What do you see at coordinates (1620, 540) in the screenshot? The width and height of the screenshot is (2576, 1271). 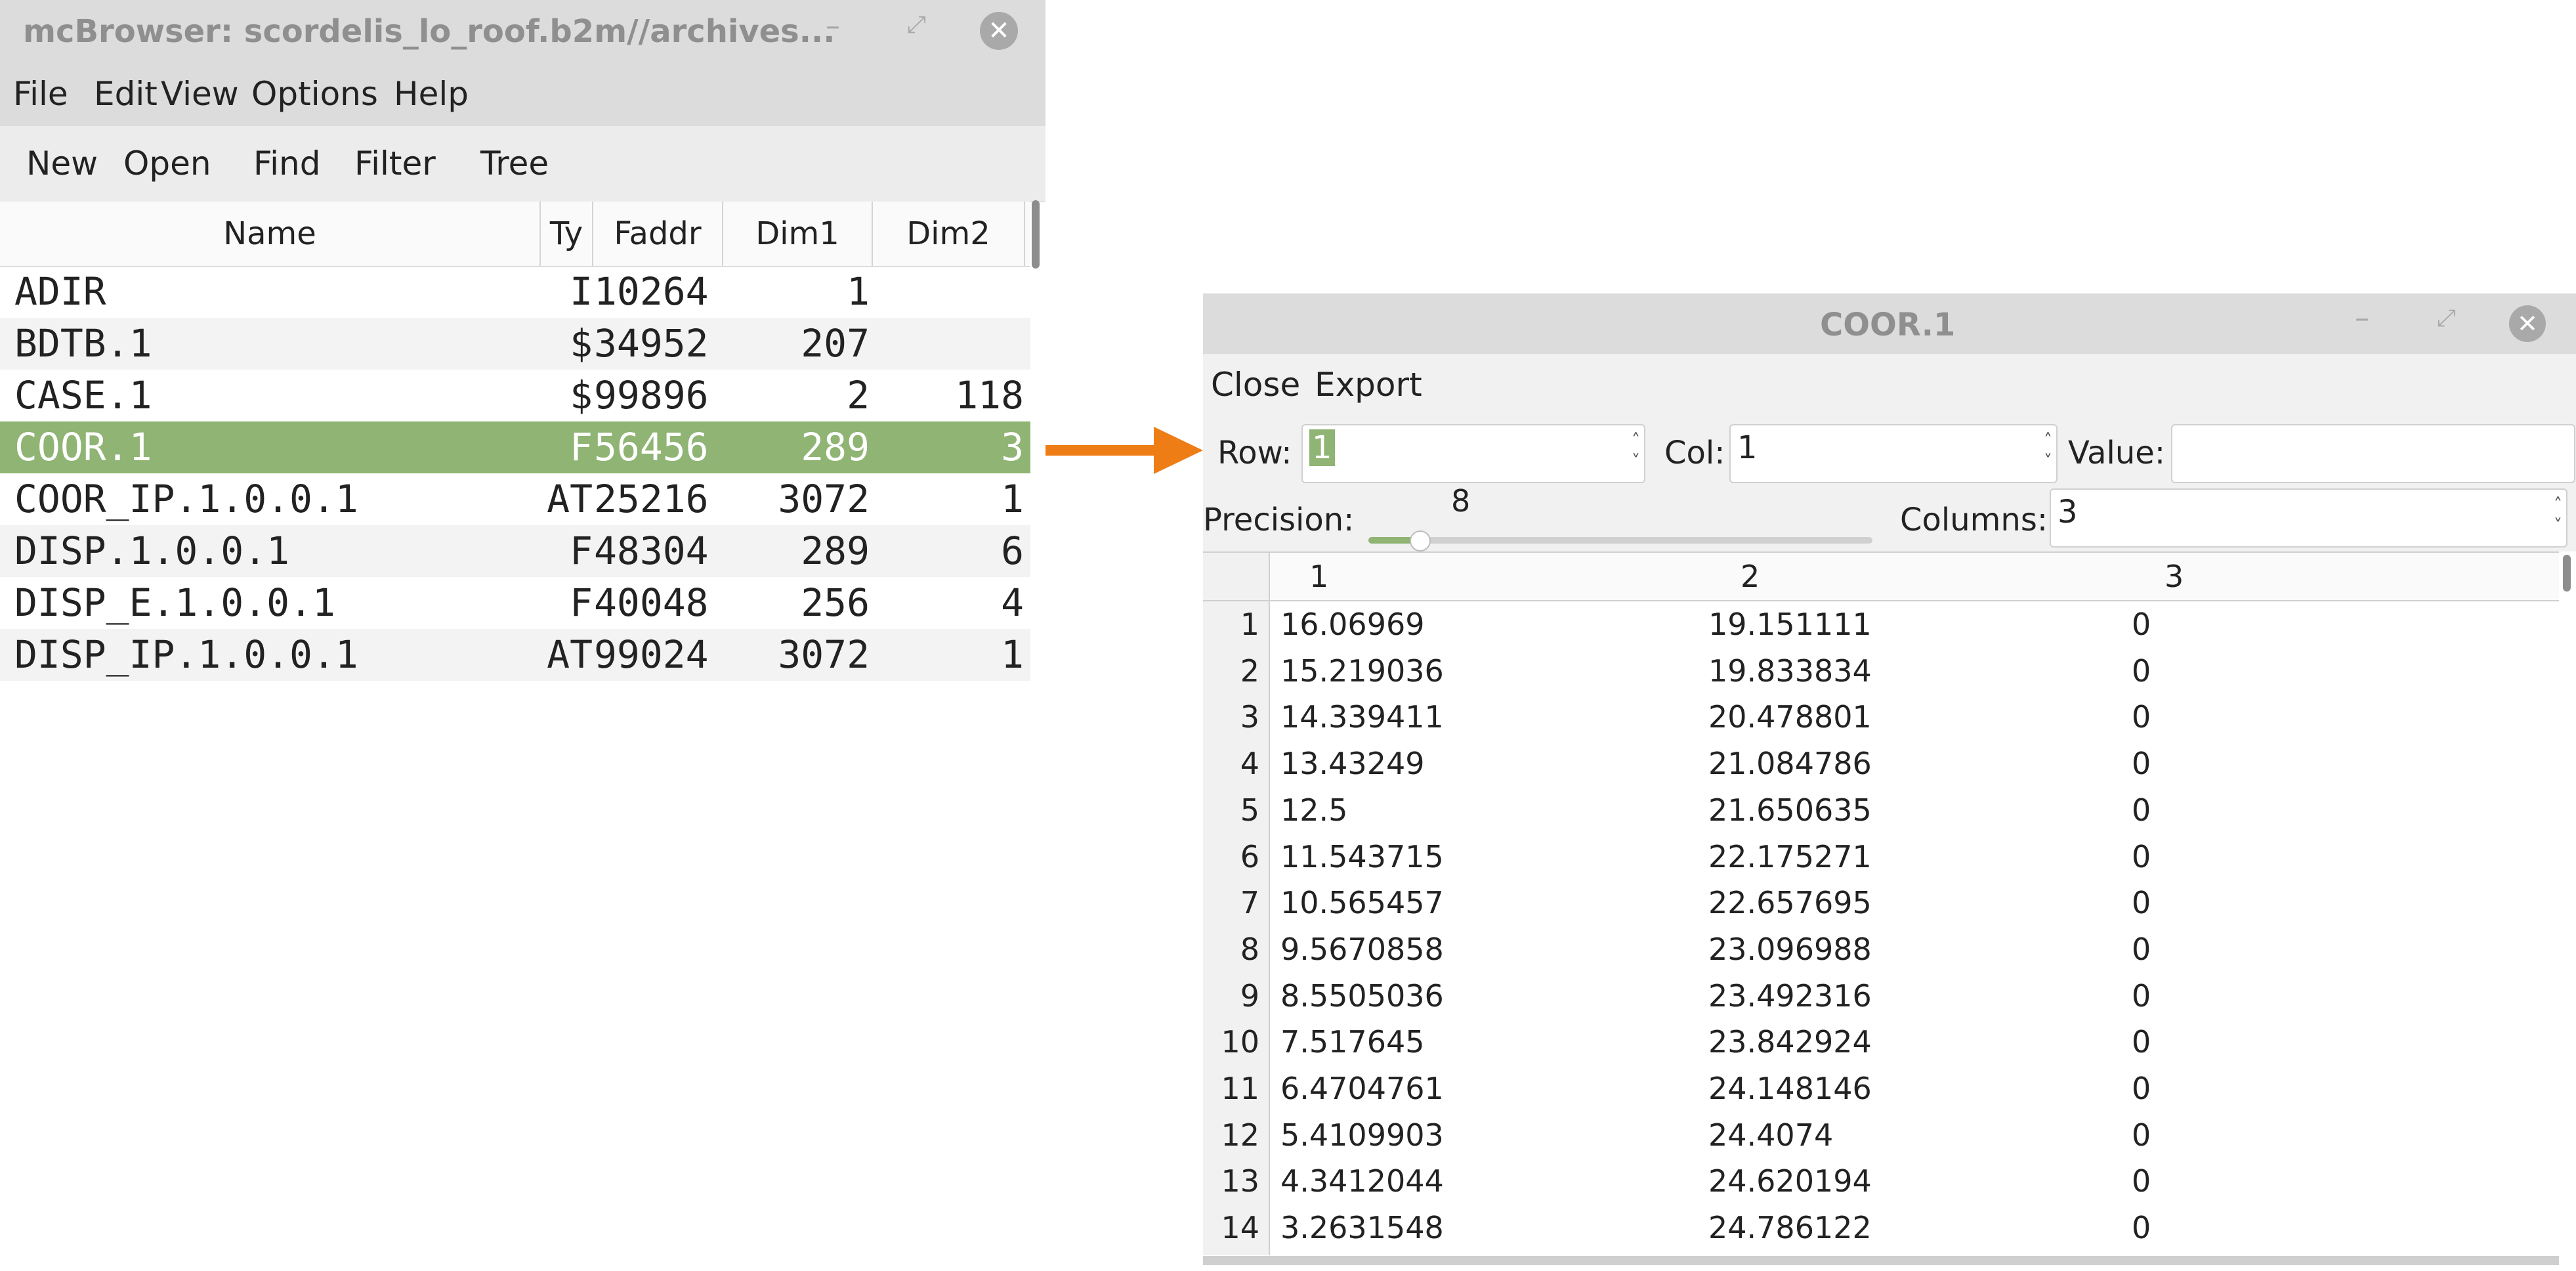 I see `precision-slider` at bounding box center [1620, 540].